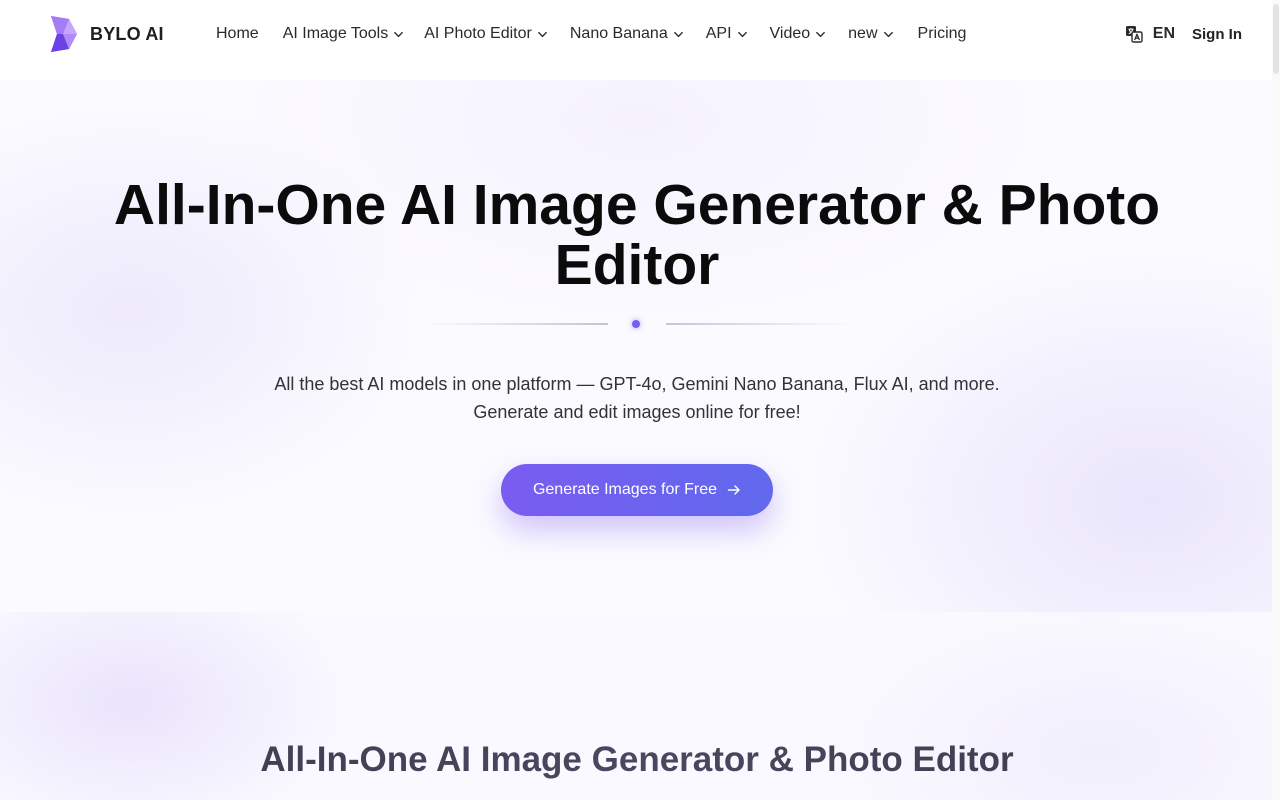  I want to click on nav-ai-photo-editor: AI Photo Editor, so click(486, 34).